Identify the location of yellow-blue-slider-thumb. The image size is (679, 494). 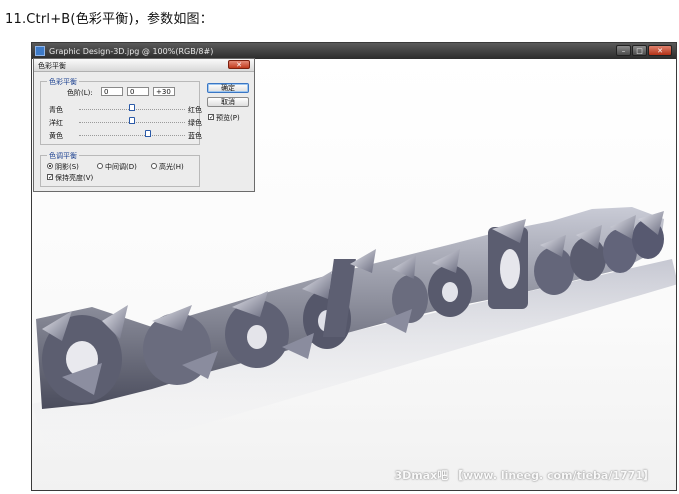
(147, 133).